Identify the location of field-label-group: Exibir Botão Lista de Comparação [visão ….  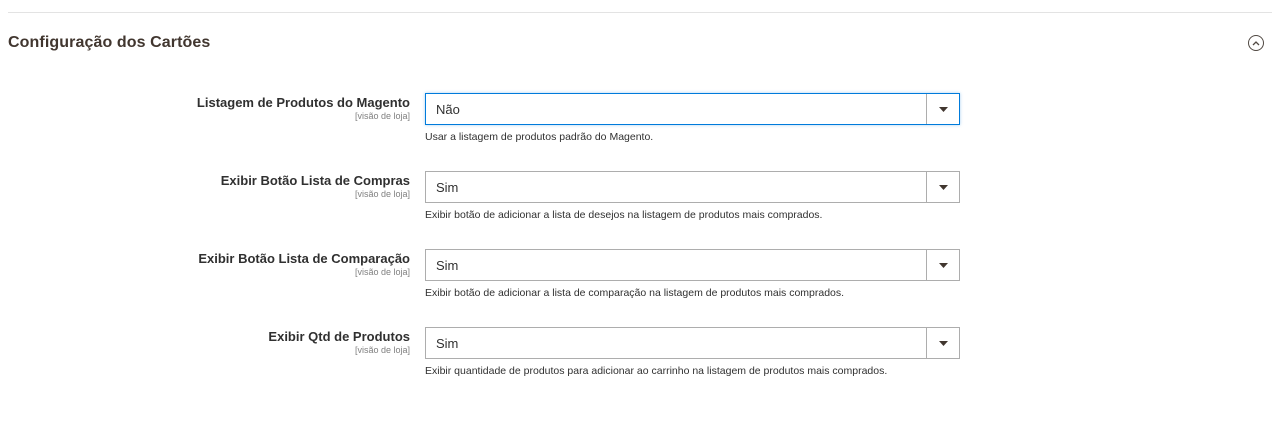
(205, 264).